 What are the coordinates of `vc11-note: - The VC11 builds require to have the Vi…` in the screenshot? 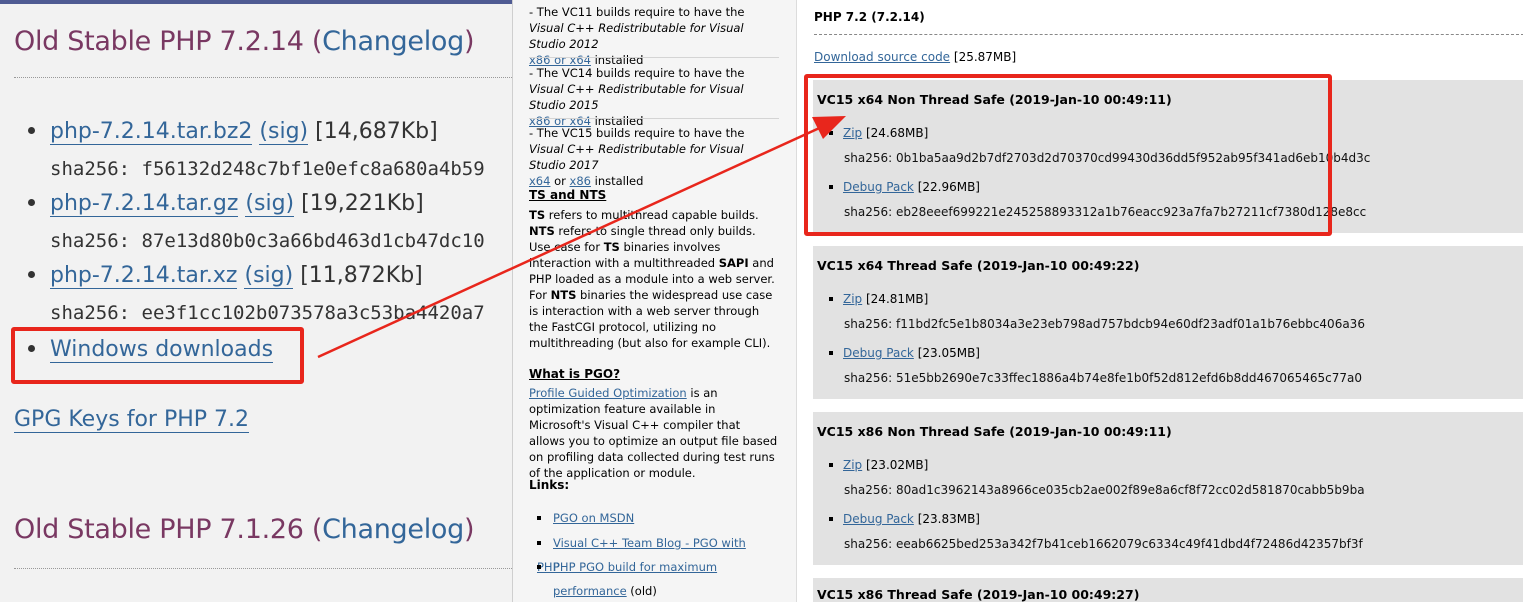 It's located at (637, 36).